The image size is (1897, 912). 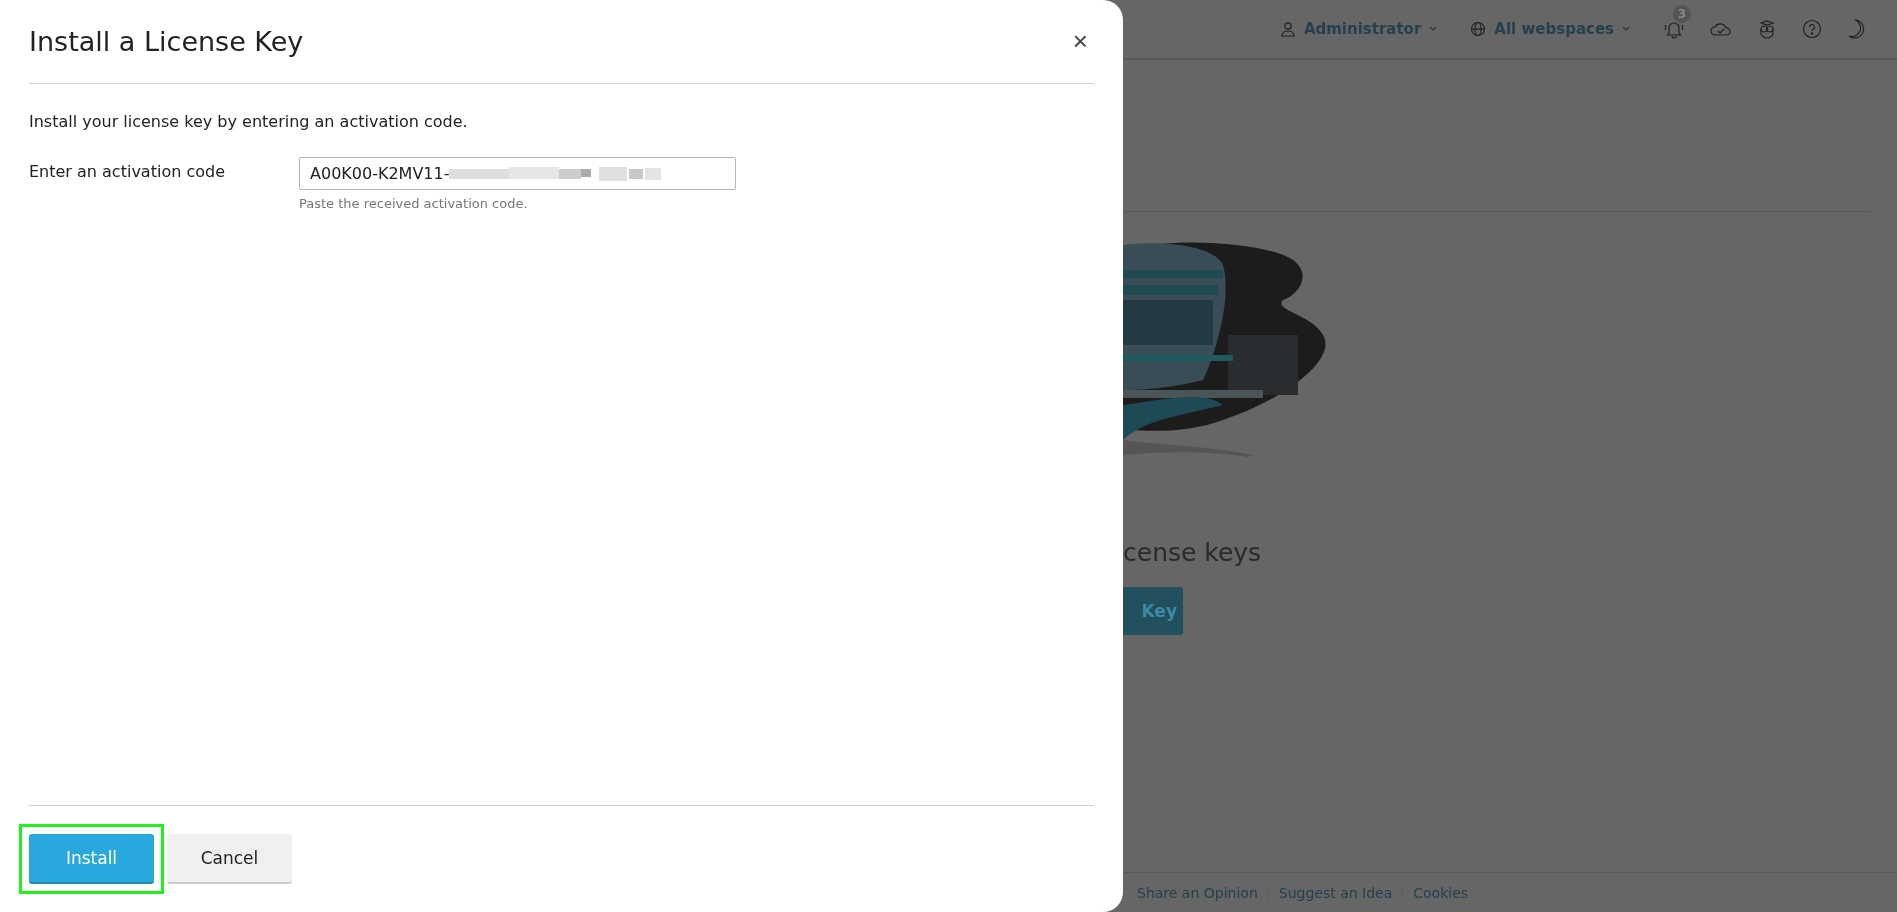 What do you see at coordinates (229, 859) in the screenshot?
I see `cancel-button: Cancel` at bounding box center [229, 859].